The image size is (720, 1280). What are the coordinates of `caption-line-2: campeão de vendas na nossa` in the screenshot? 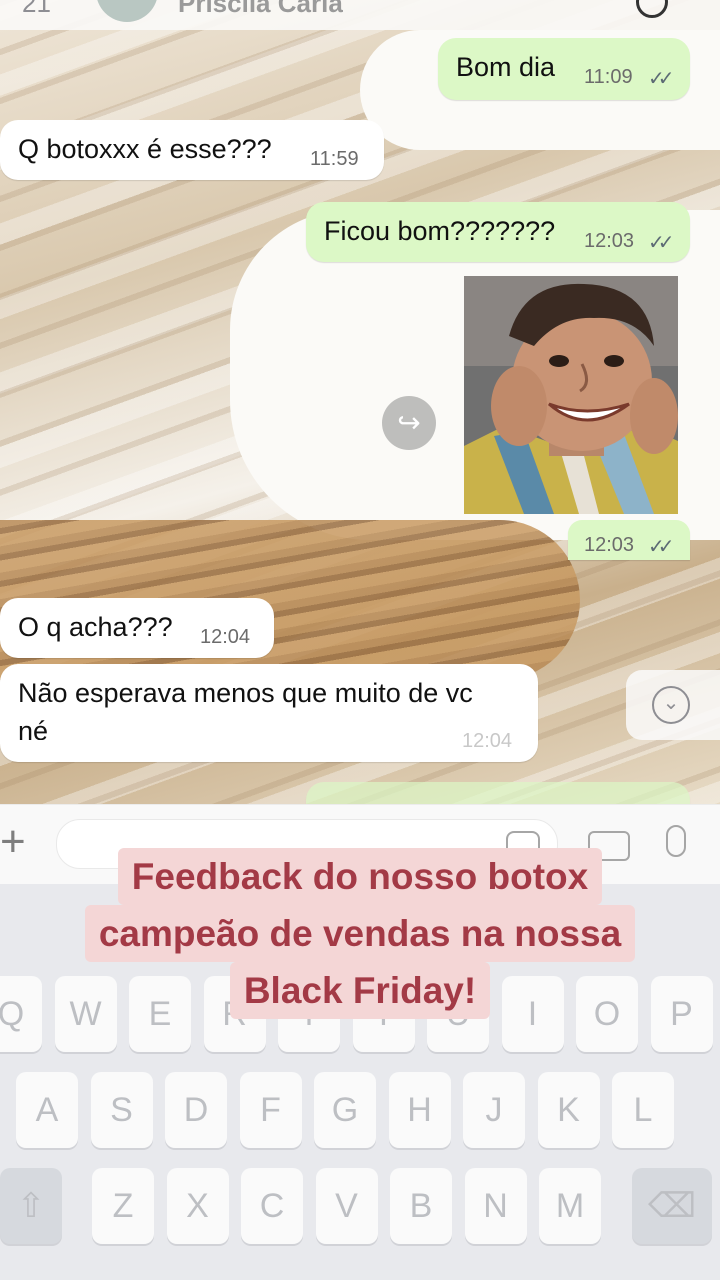 It's located at (360, 933).